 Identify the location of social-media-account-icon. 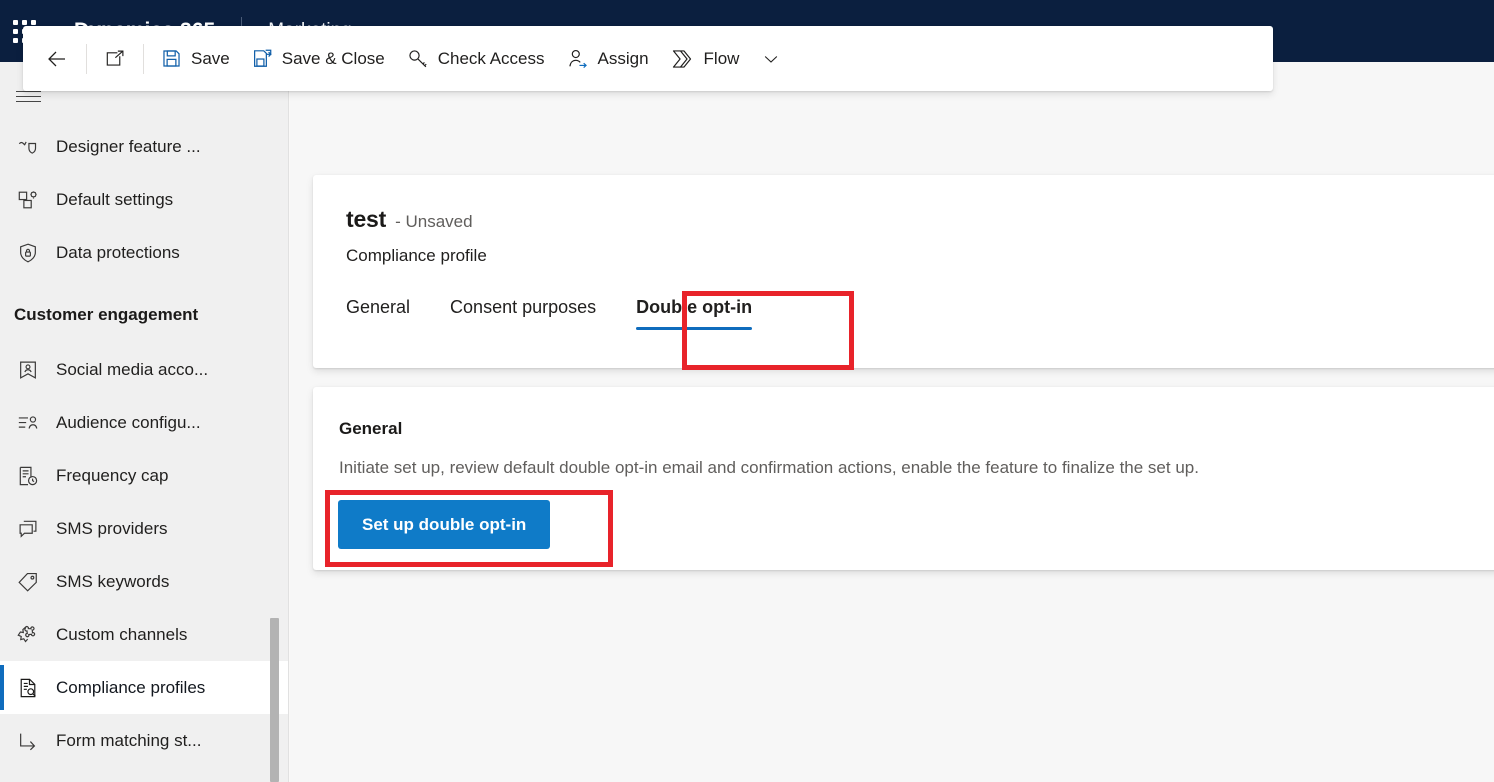
(28, 370).